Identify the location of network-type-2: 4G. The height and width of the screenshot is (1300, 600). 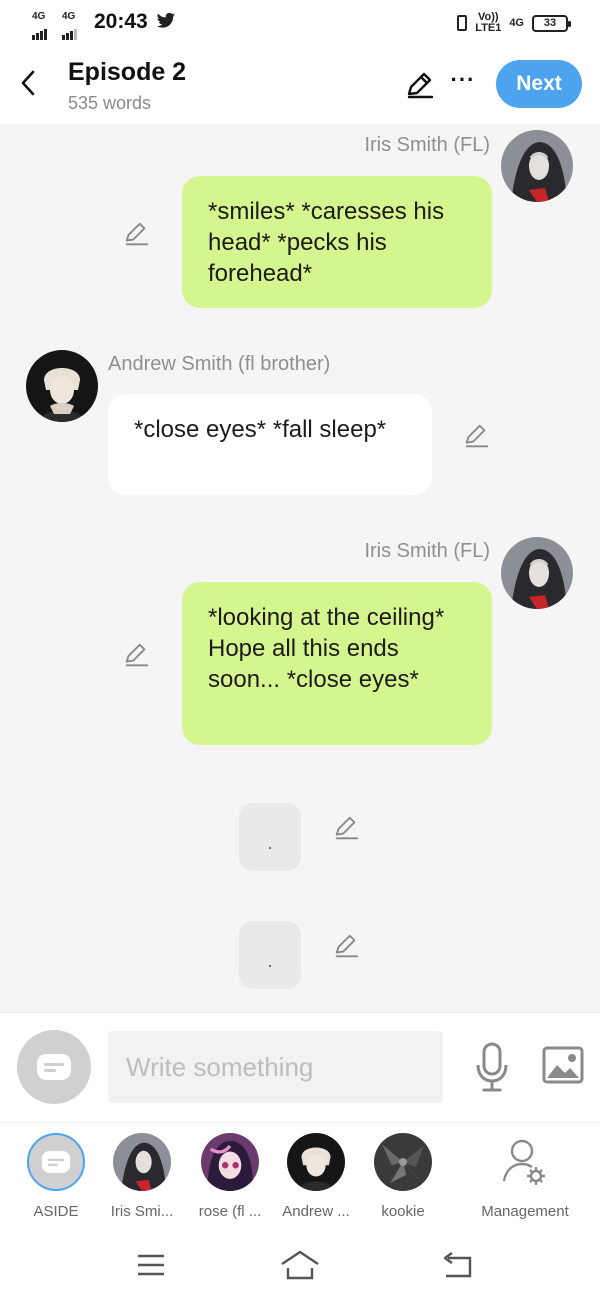
(69, 16).